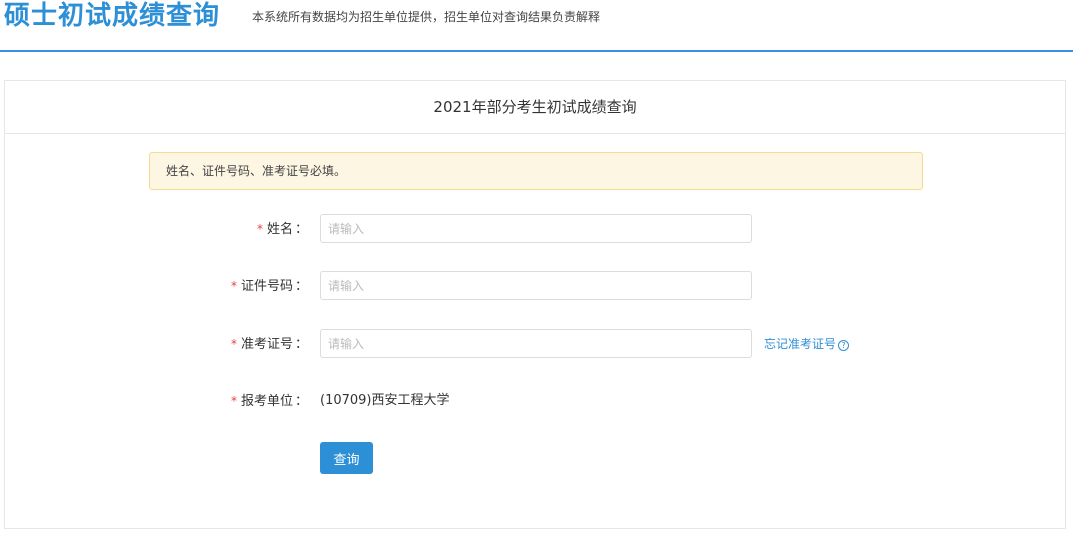 The height and width of the screenshot is (534, 1073). Describe the element at coordinates (156, 344) in the screenshot. I see `exam-number-label: * 准考证号：` at that location.